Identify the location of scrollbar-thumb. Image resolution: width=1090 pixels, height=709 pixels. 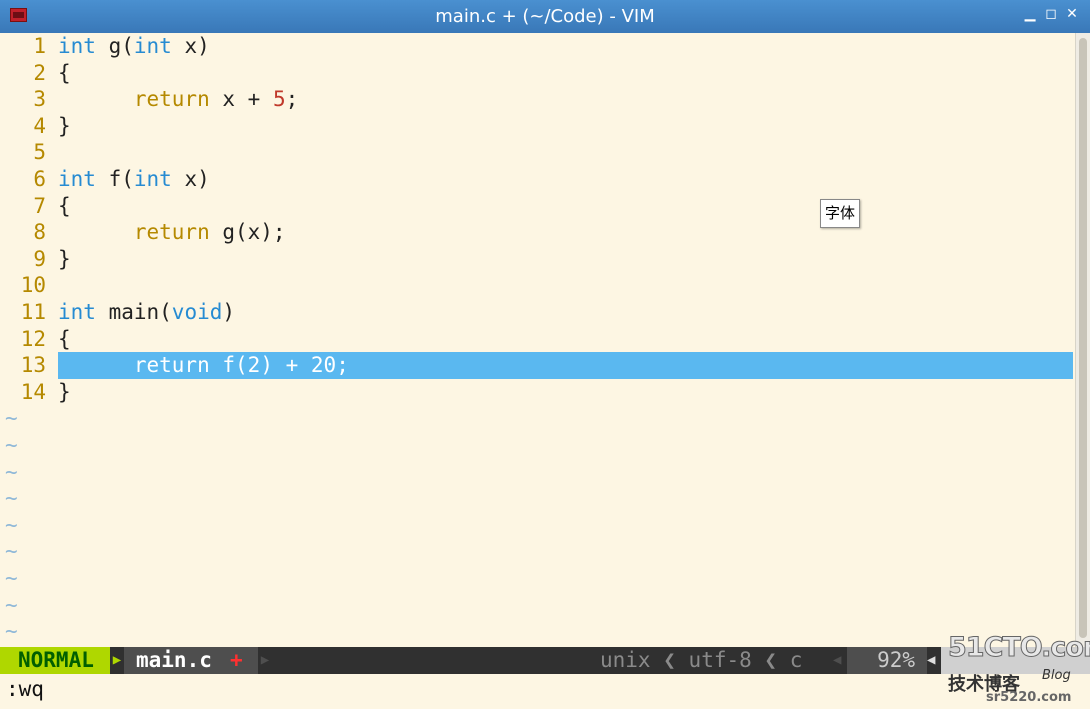
(1083, 338).